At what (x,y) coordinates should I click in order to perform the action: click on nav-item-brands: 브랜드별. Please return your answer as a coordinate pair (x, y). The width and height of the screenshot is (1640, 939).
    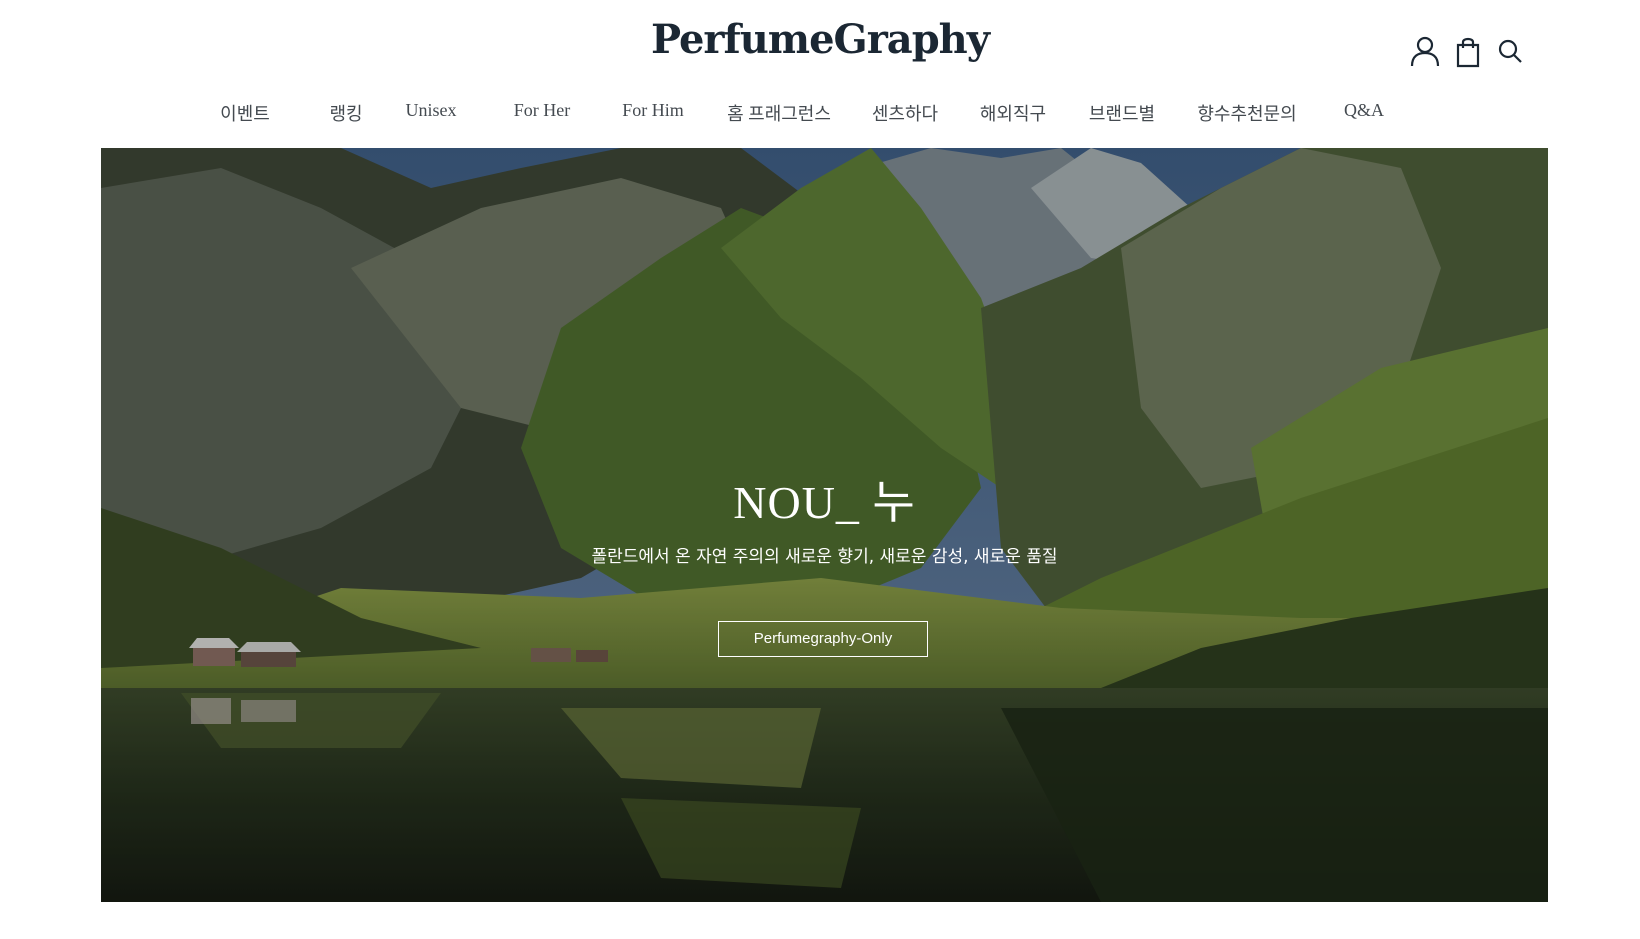
    Looking at the image, I should click on (1122, 113).